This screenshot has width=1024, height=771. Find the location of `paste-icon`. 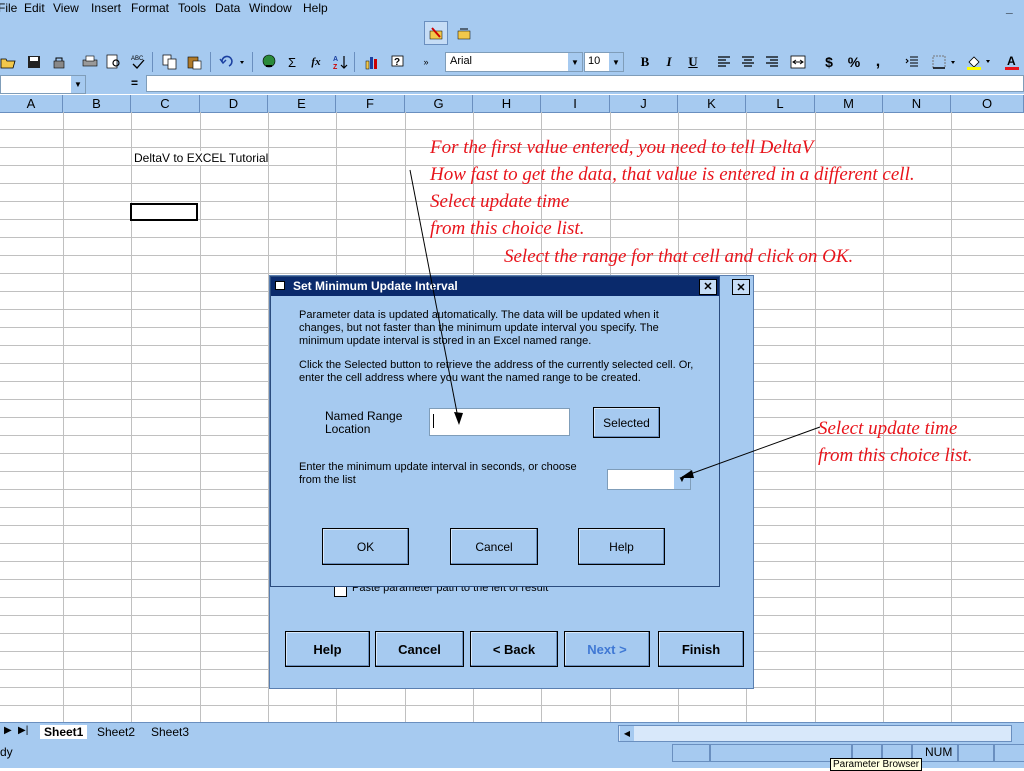

paste-icon is located at coordinates (194, 62).